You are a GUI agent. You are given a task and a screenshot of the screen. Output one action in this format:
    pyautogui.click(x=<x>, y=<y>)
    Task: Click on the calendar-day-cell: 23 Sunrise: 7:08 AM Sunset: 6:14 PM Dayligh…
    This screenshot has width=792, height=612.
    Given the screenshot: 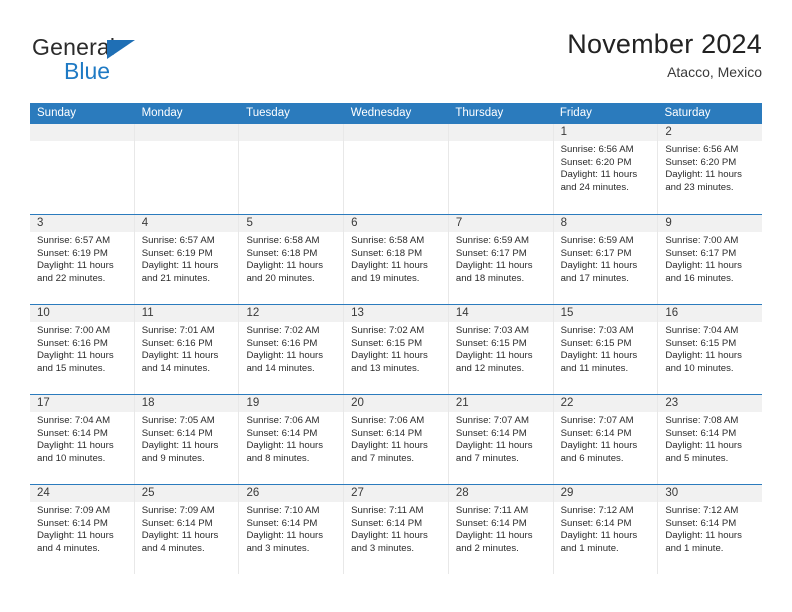 What is the action you would take?
    pyautogui.click(x=710, y=439)
    